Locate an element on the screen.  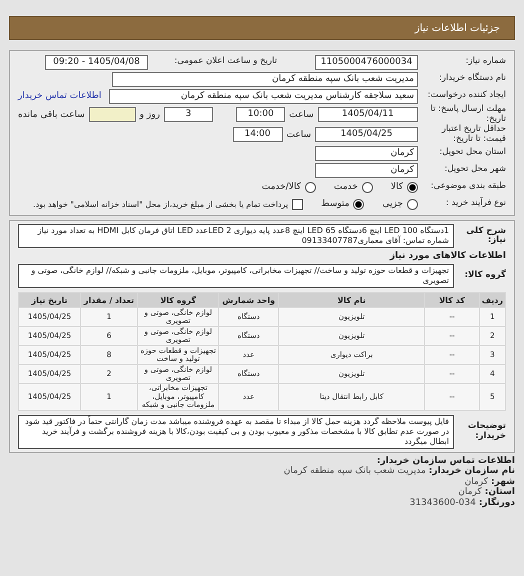
column-header: نام کالا is located at coordinates (351, 300).